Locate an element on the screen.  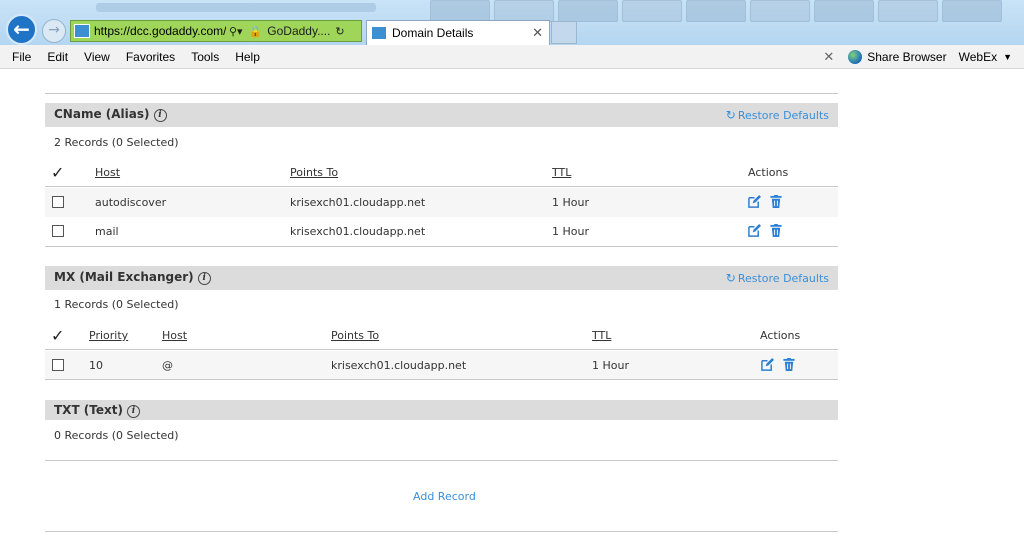
txt-section-header: TXT (Text) i is located at coordinates (441, 410).